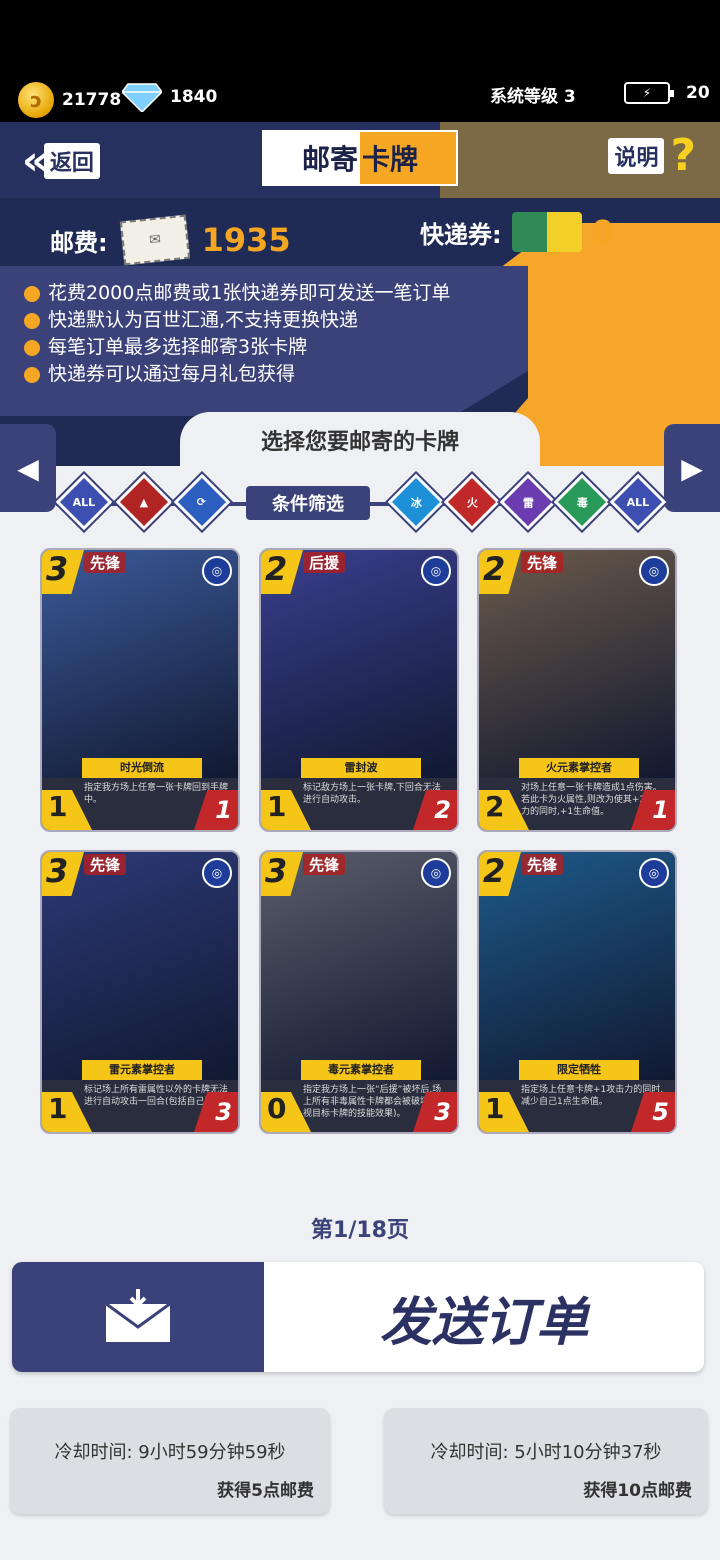 The width and height of the screenshot is (720, 1560). I want to click on postage-label: 邮费:, so click(79, 242).